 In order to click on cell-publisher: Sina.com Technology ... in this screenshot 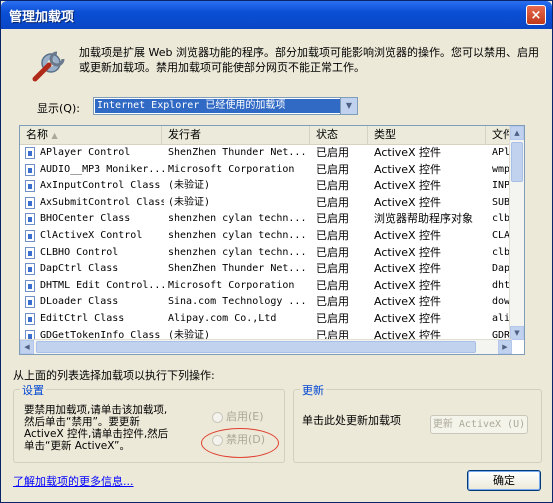, I will do `click(237, 302)`.